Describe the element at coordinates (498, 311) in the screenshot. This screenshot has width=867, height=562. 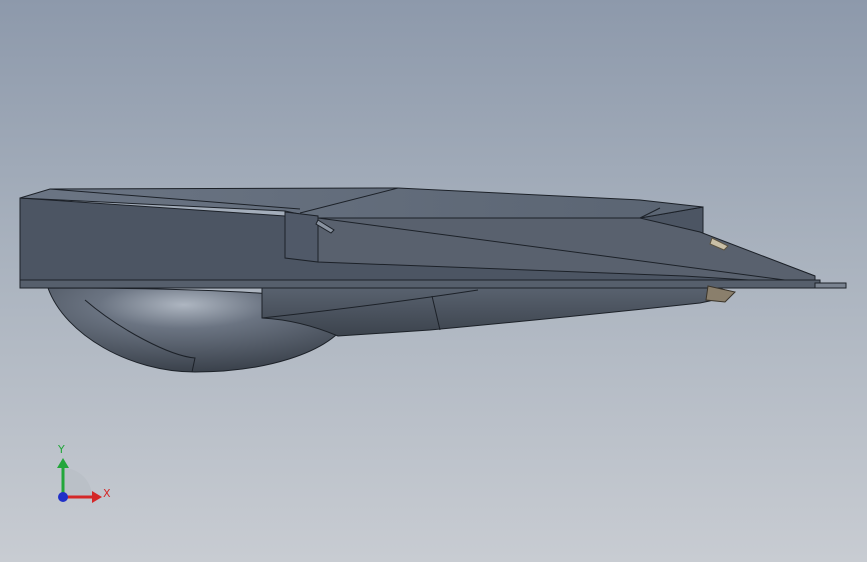
I see `neck-underside` at that location.